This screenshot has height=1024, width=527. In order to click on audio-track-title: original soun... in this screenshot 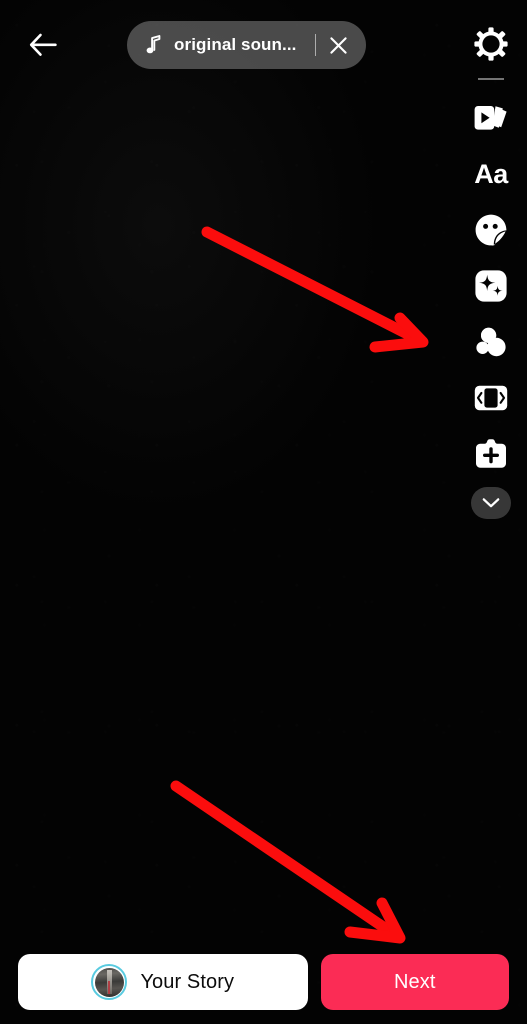, I will do `click(235, 44)`.